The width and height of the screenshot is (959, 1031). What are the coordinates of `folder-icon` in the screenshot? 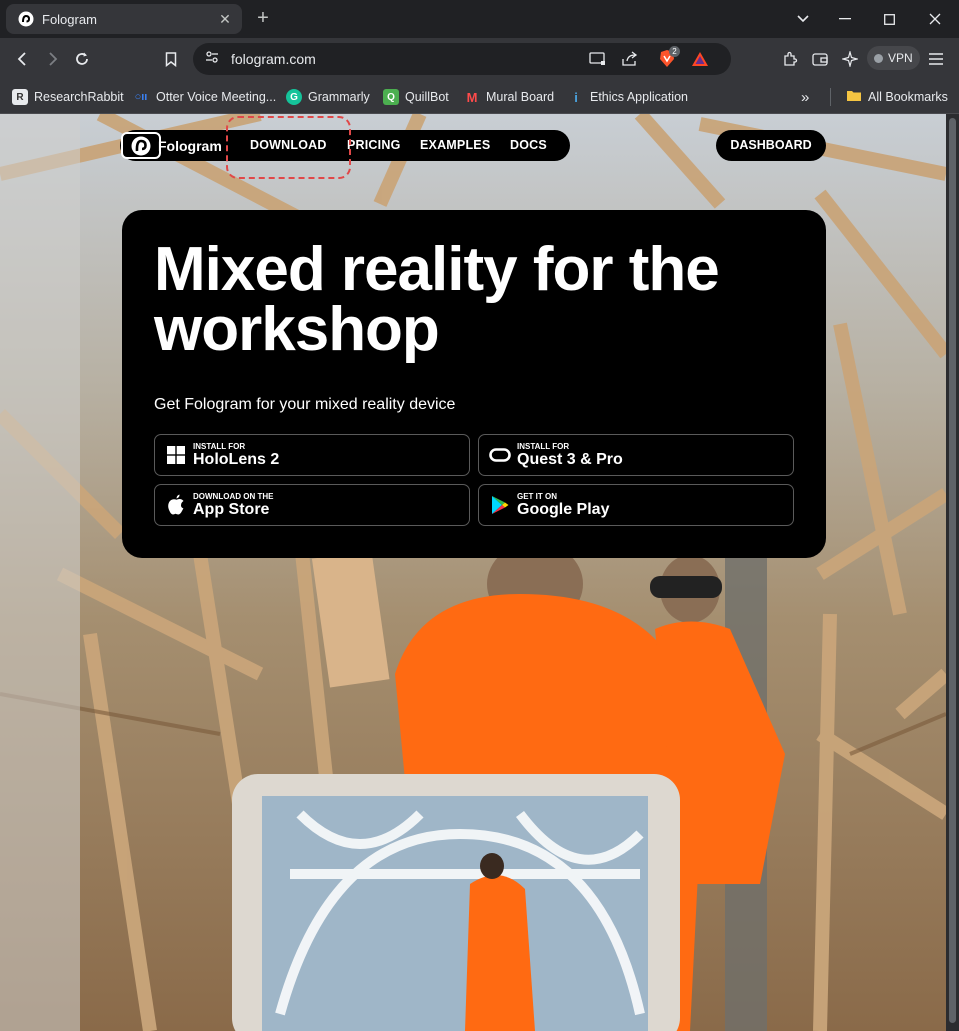 It's located at (854, 97).